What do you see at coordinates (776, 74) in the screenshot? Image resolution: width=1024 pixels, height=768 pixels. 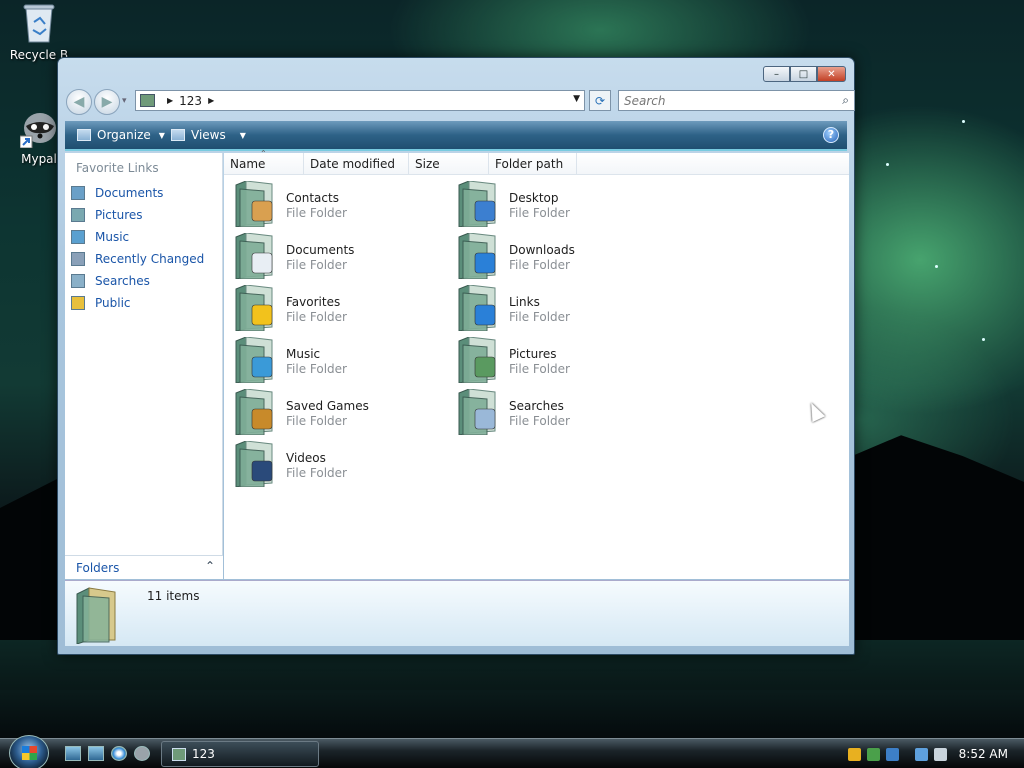 I see `minimize-button: –` at bounding box center [776, 74].